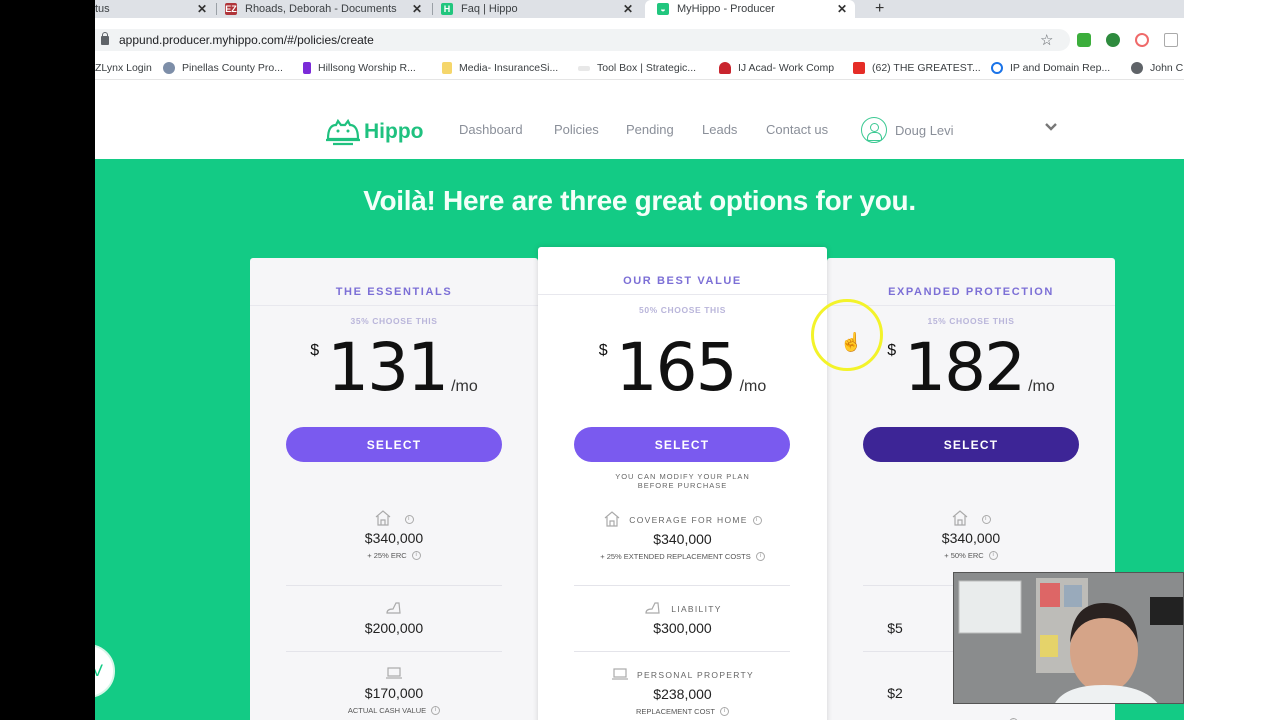 This screenshot has width=1280, height=720. Describe the element at coordinates (682, 476) in the screenshot. I see `modify-note-line: YOU CAN MODIFY YOUR PLAN` at that location.